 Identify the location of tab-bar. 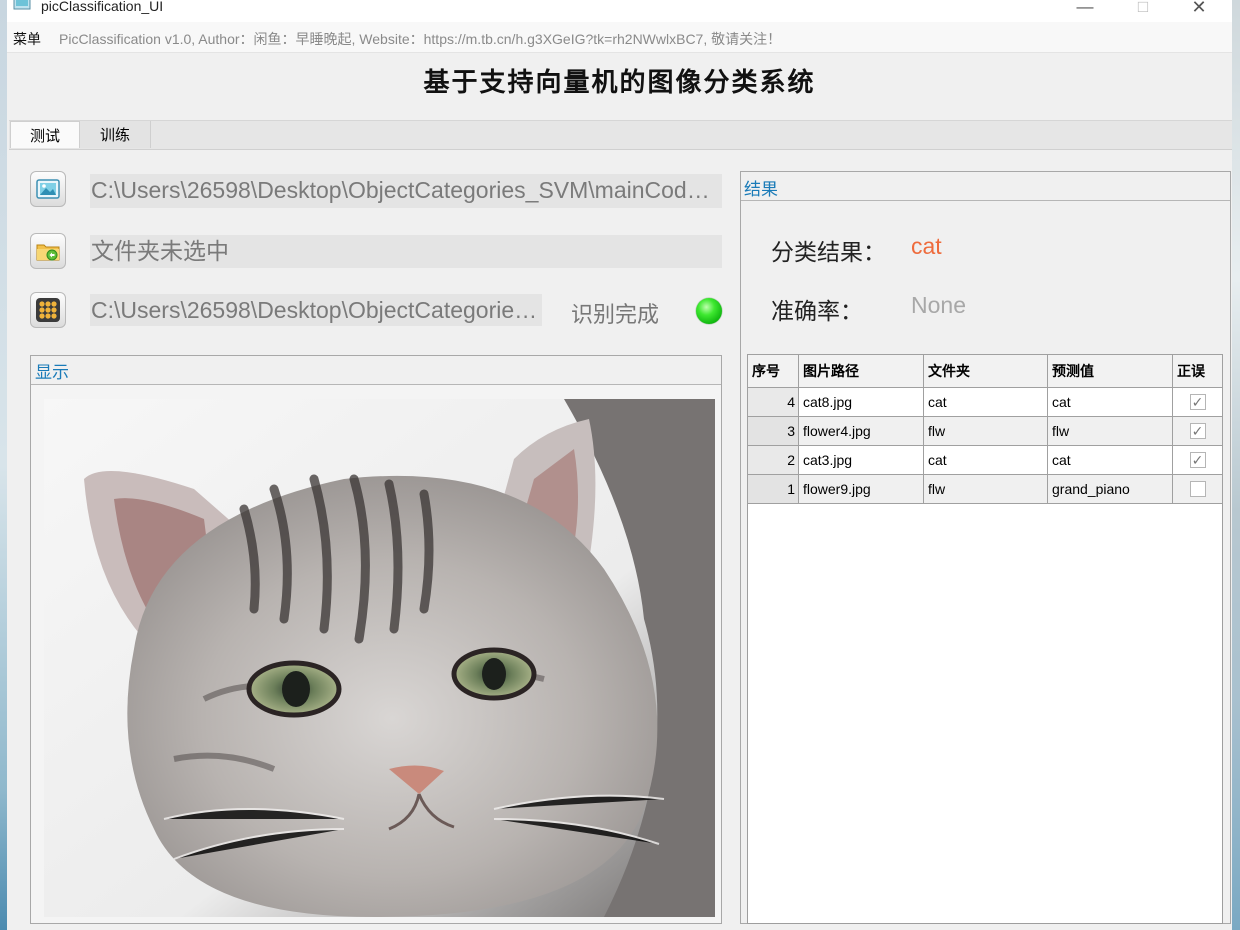
(620, 135).